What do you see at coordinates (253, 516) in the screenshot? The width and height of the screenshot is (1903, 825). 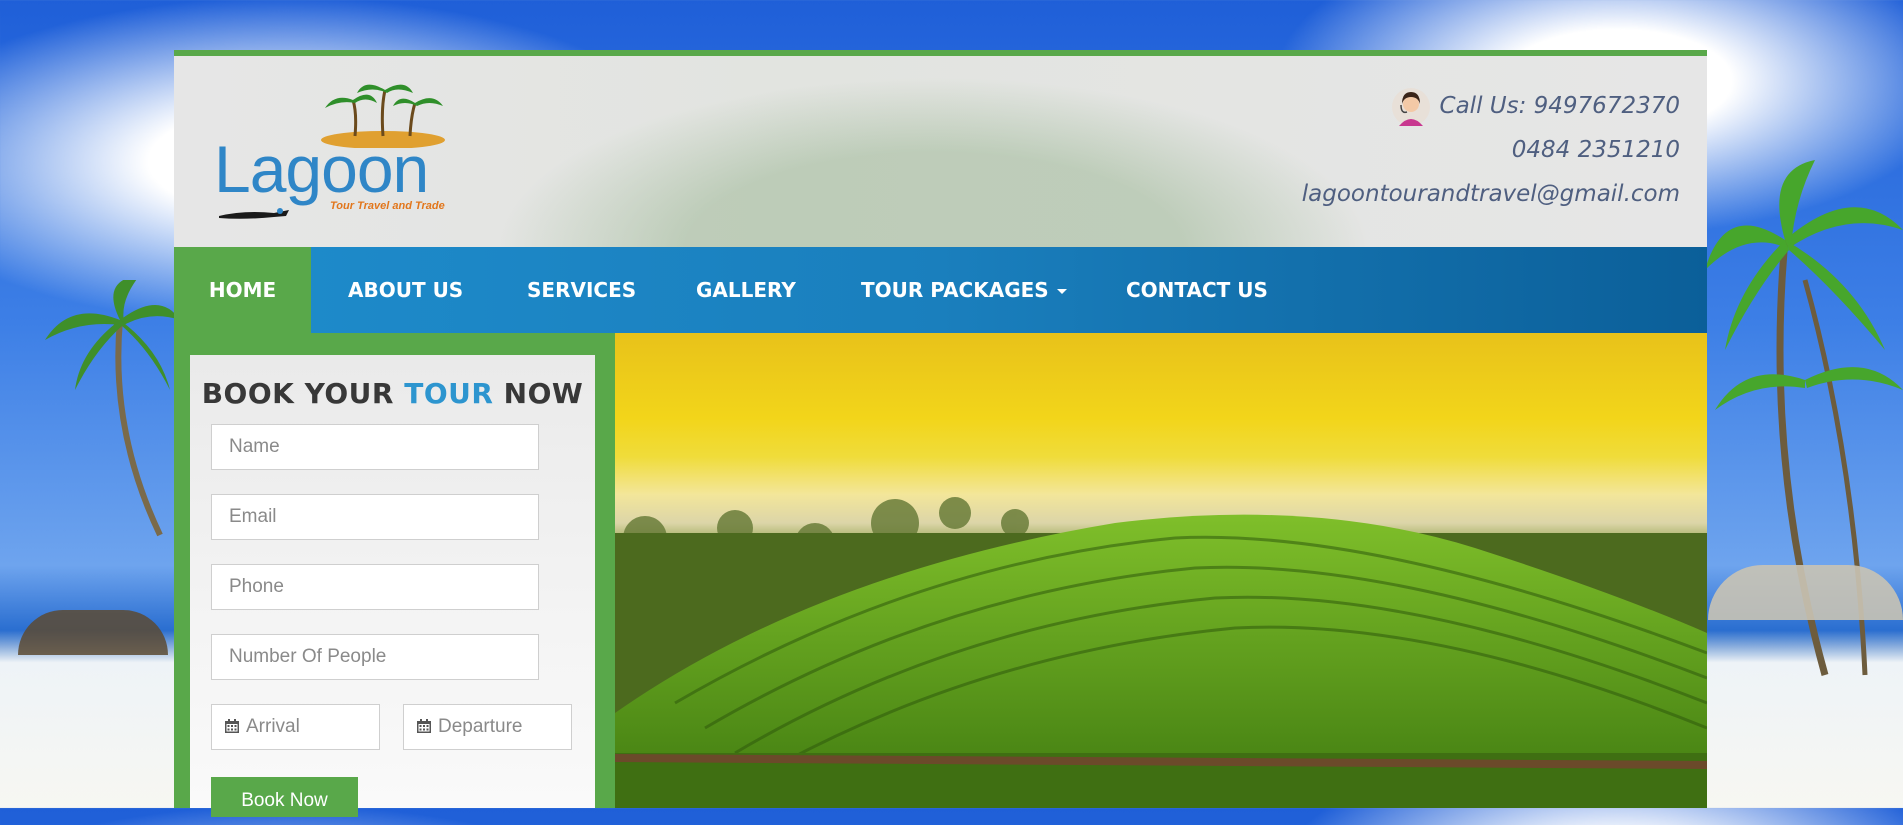 I see `email-placeholder: Email` at bounding box center [253, 516].